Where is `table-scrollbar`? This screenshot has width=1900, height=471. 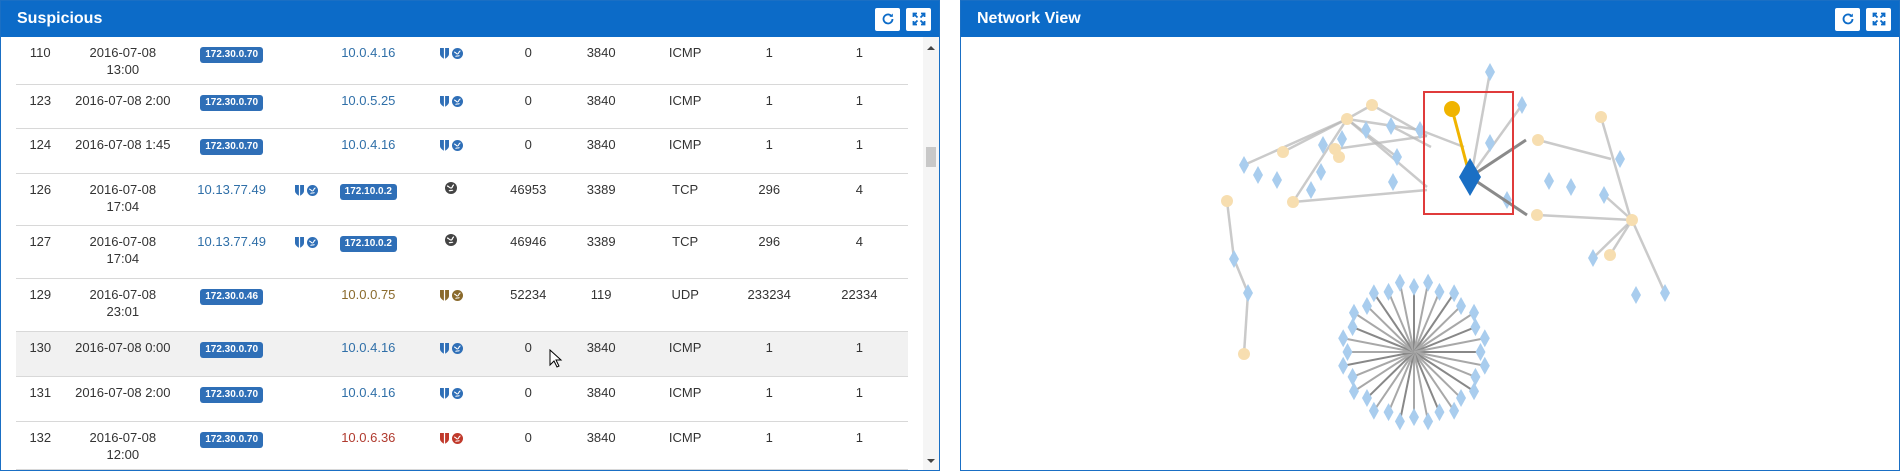 table-scrollbar is located at coordinates (931, 253).